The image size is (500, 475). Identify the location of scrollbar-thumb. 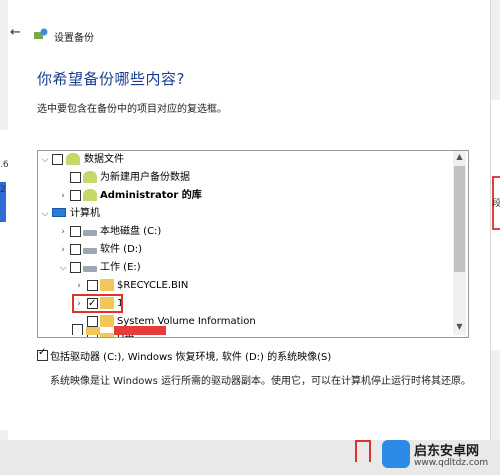
(459, 219).